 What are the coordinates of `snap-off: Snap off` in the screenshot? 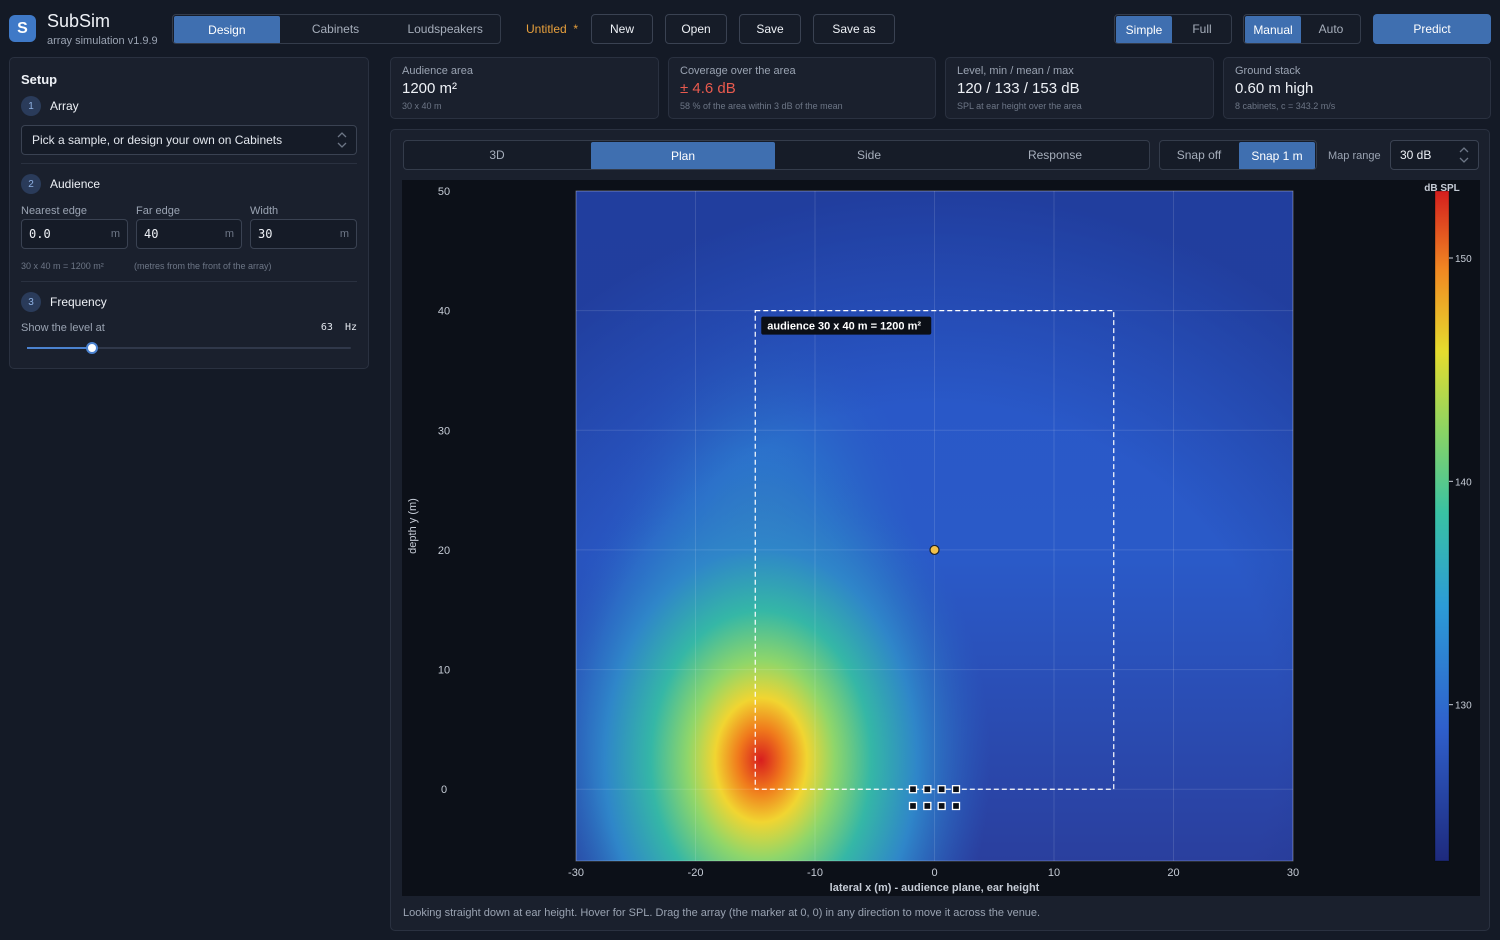 It's located at (1199, 155).